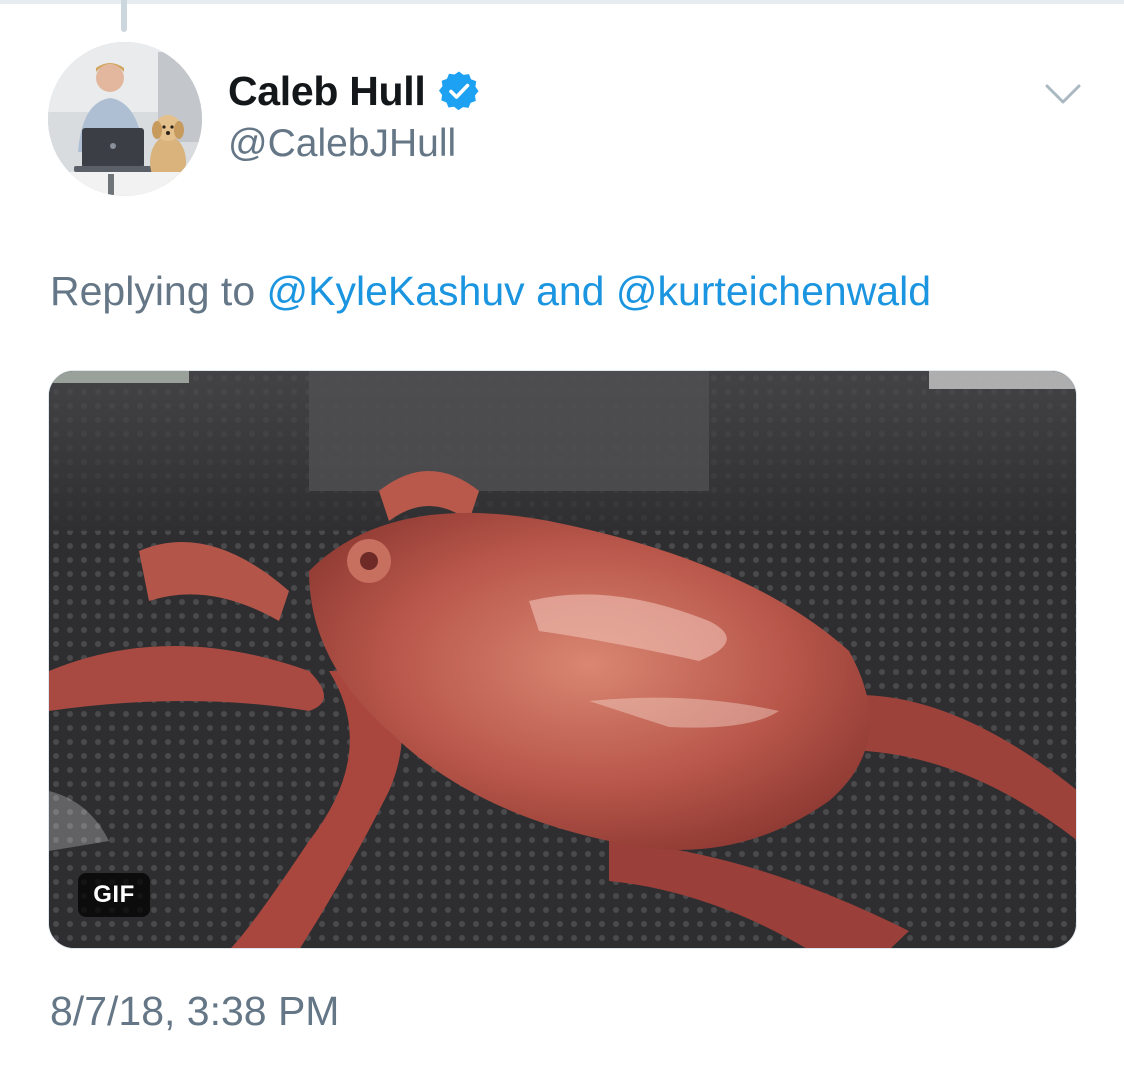 This screenshot has width=1124, height=1069. Describe the element at coordinates (570, 291) in the screenshot. I see `reply-joiner: and` at that location.